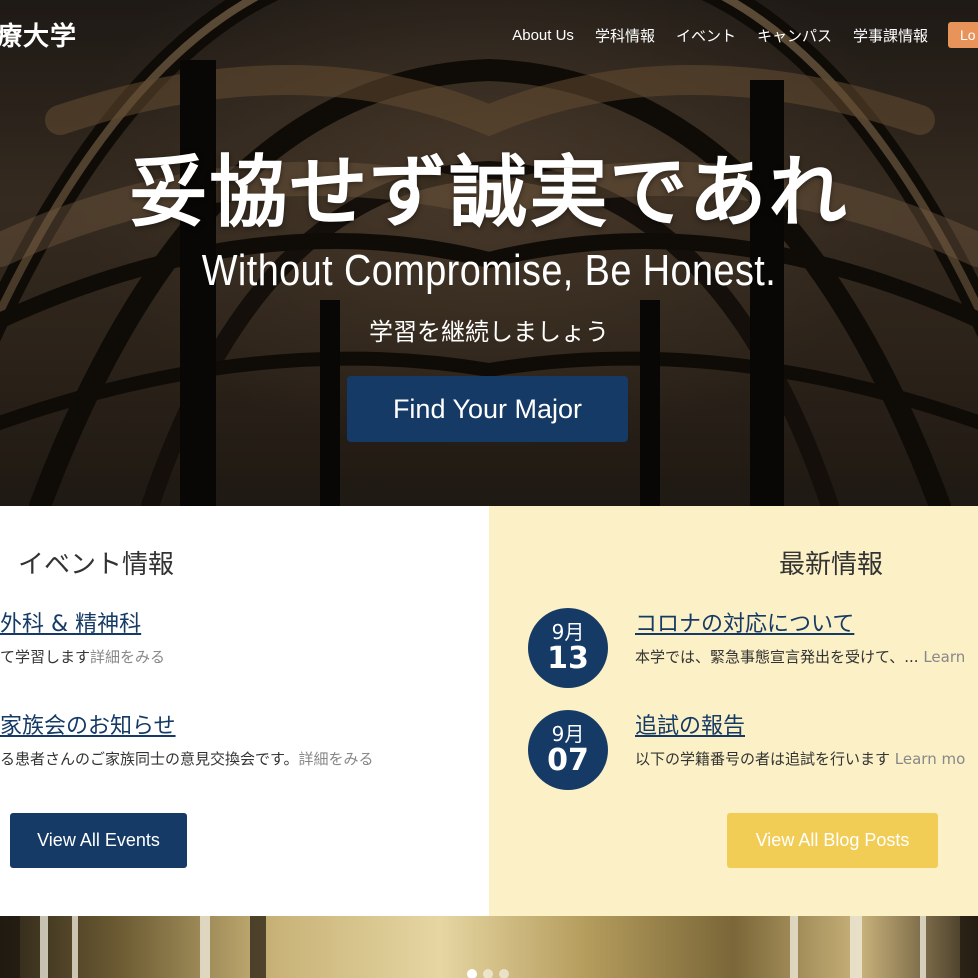 This screenshot has width=978, height=978. What do you see at coordinates (487, 409) in the screenshot?
I see `find-your-major-button: Find Your Major` at bounding box center [487, 409].